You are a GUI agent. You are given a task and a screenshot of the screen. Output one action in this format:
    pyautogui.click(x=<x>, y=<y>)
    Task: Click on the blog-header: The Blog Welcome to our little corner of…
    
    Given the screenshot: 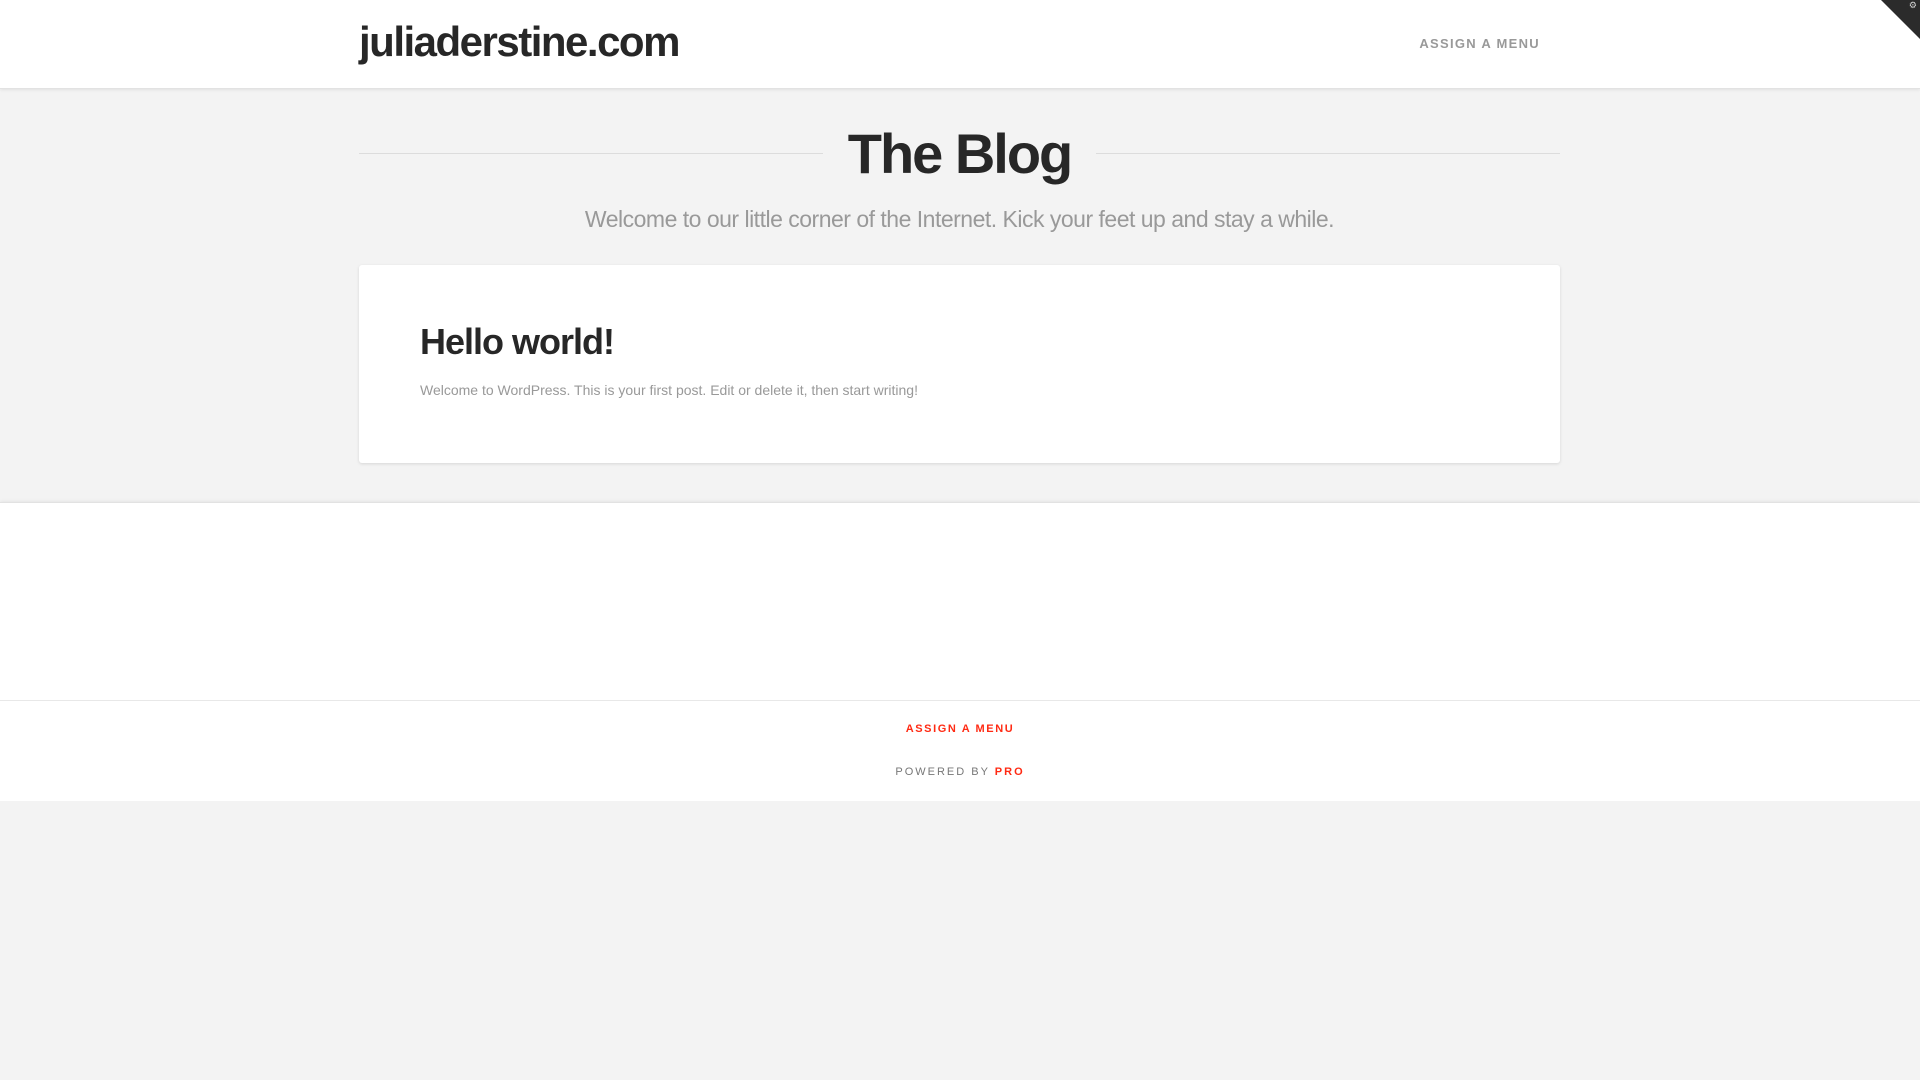 What is the action you would take?
    pyautogui.click(x=959, y=175)
    